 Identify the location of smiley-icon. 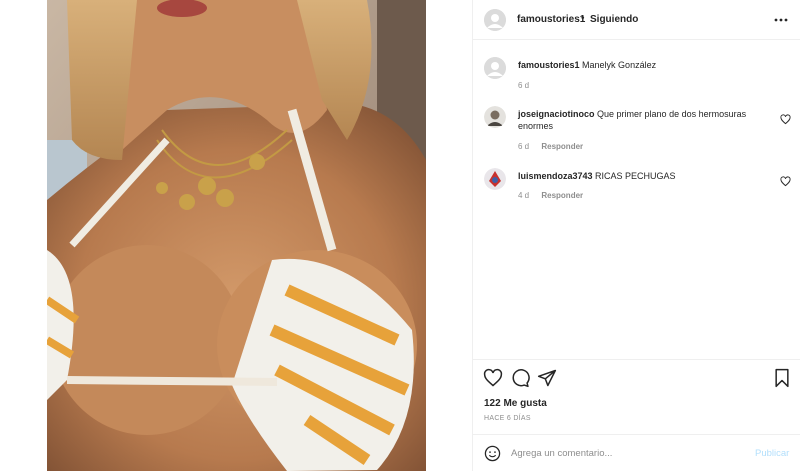
(492, 453).